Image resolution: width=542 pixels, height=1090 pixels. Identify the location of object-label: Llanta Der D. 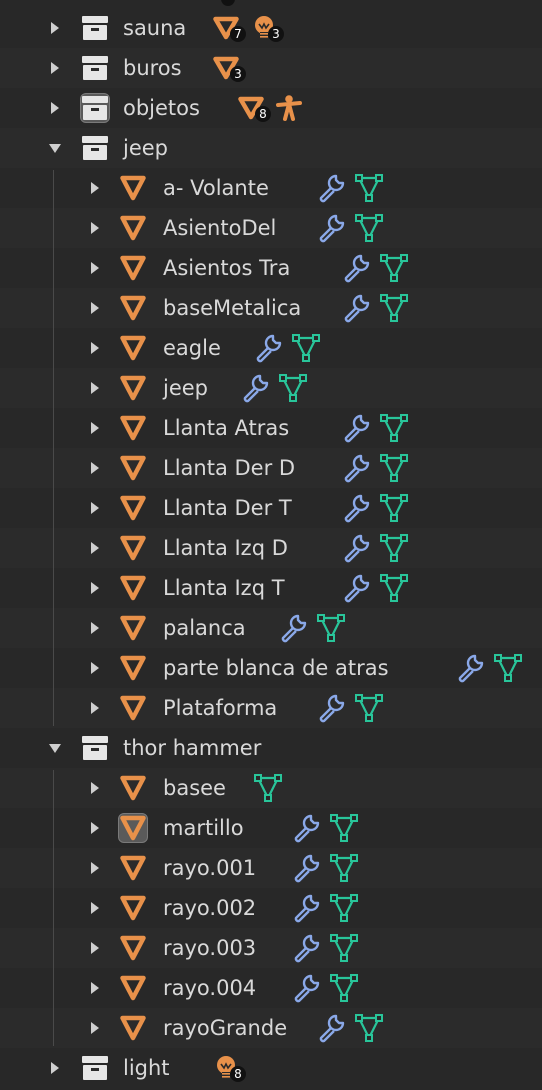
(229, 468).